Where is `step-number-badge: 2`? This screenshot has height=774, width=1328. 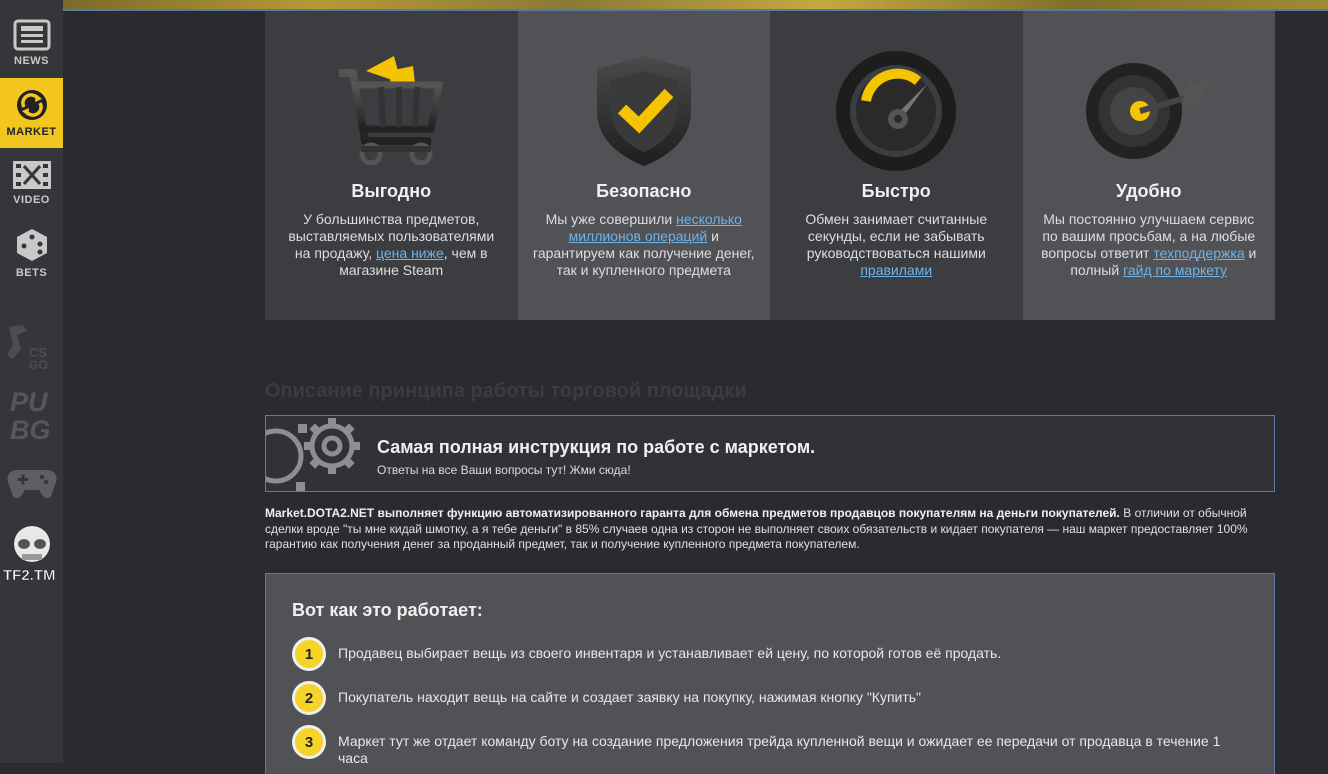 step-number-badge: 2 is located at coordinates (309, 698).